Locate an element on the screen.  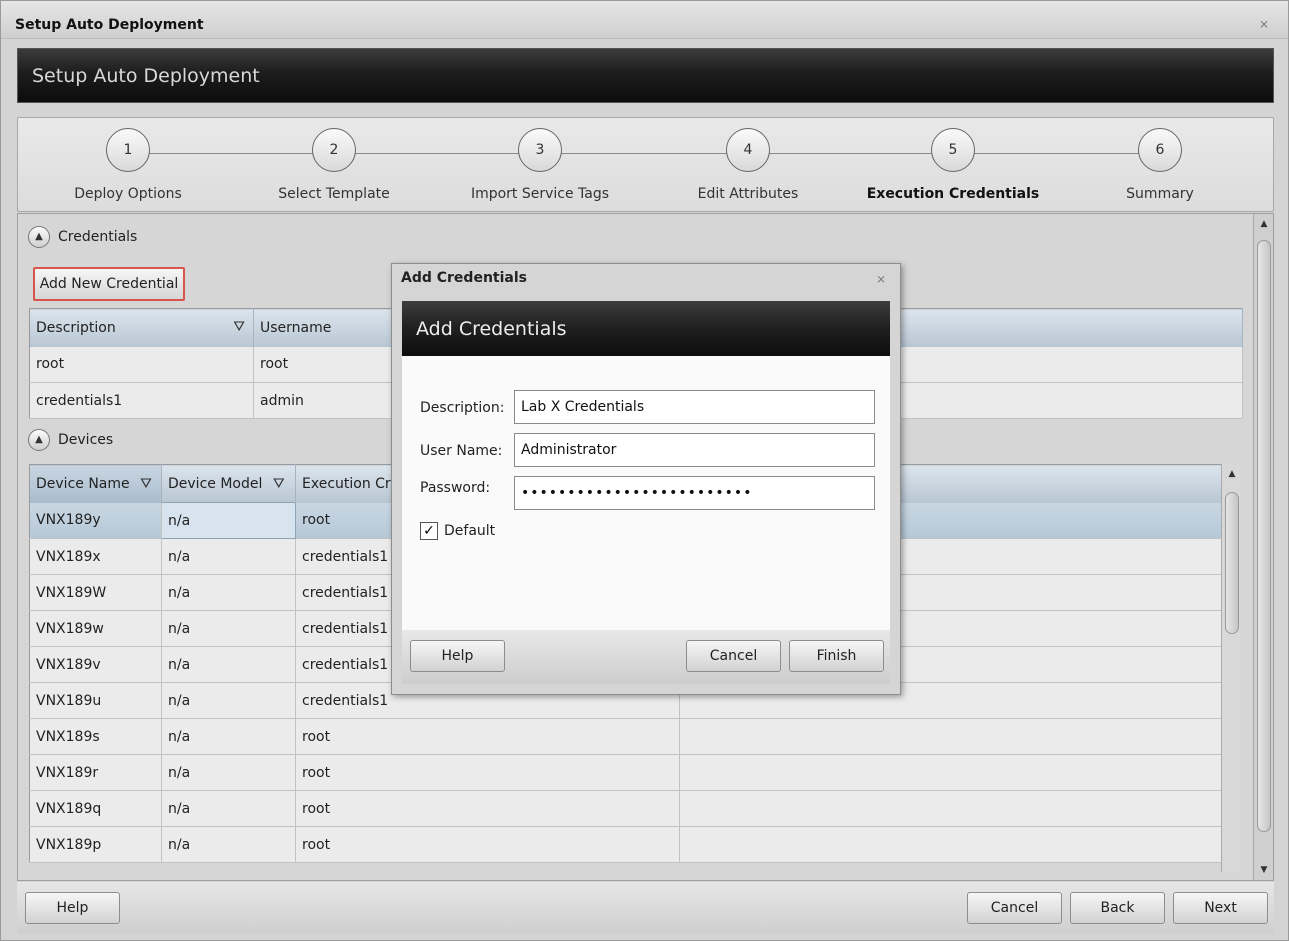
table-row: VNX189r n/a root is located at coordinates (635, 772).